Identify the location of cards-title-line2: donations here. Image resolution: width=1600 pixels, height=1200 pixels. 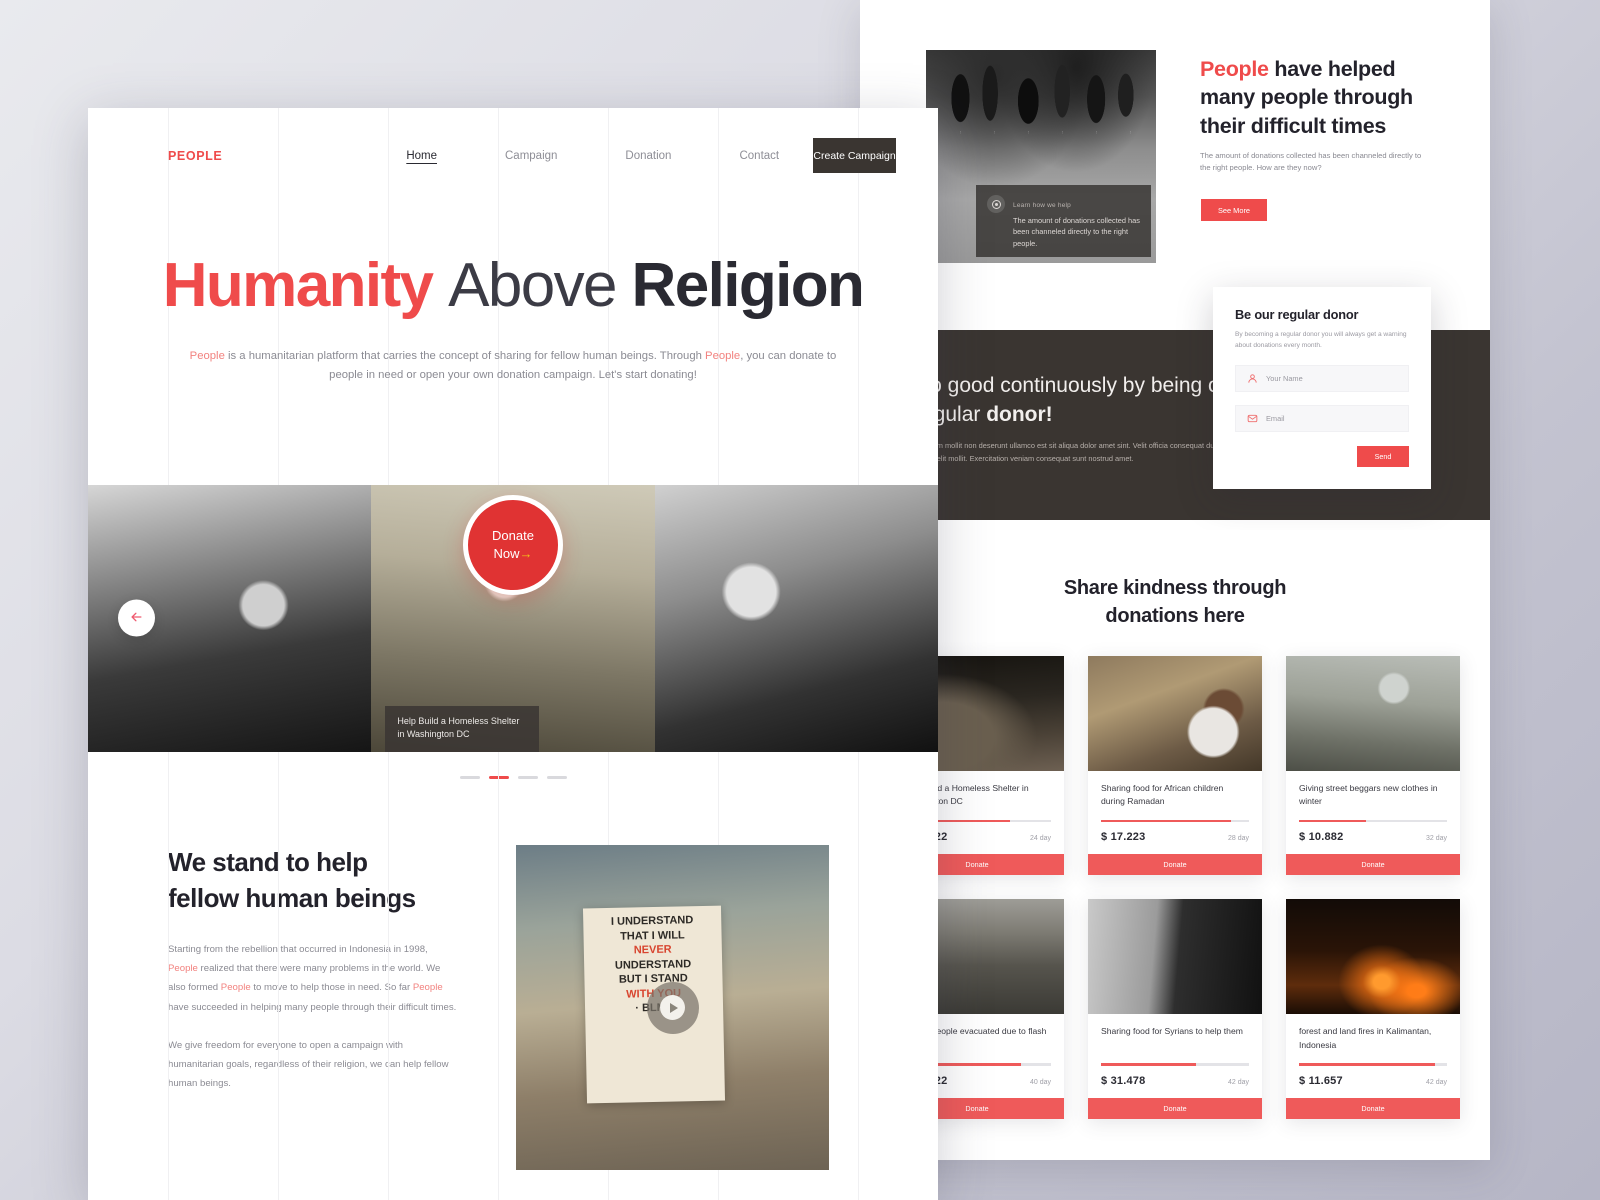
(1175, 616).